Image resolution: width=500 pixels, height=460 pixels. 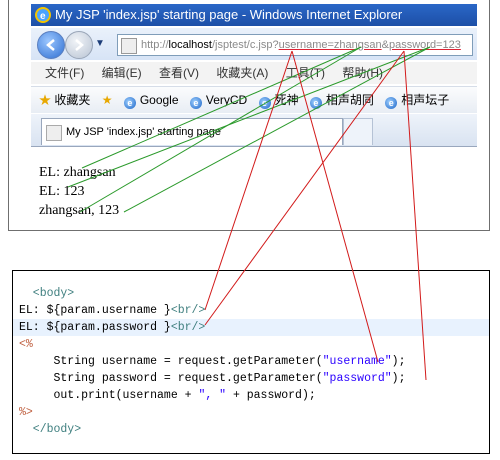 I want to click on history-dropdown-icon: ▼, so click(x=100, y=43).